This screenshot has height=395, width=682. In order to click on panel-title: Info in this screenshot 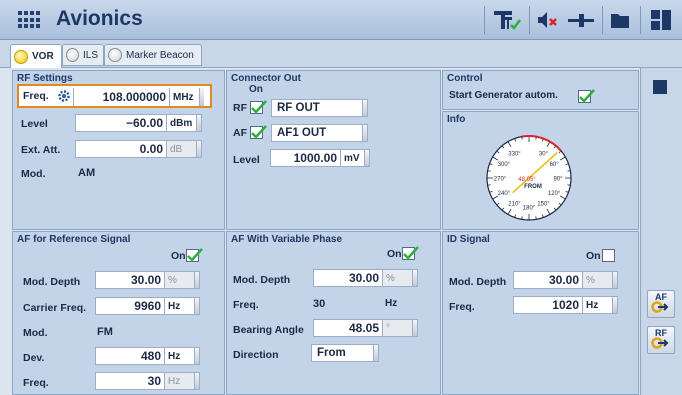, I will do `click(456, 119)`.